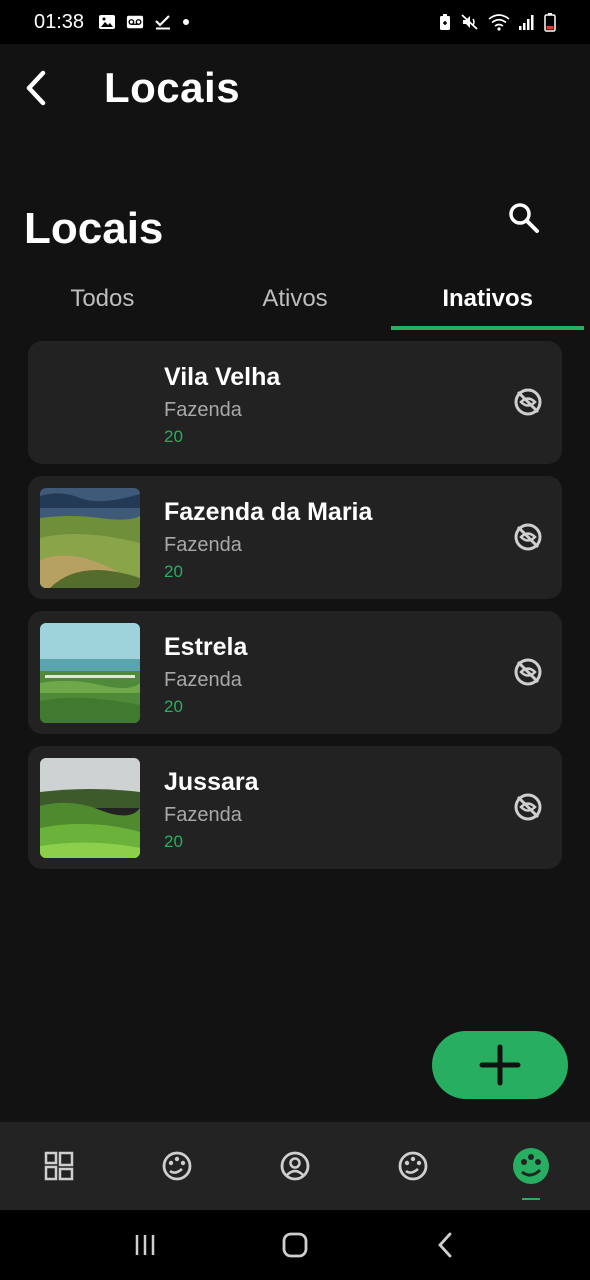 The height and width of the screenshot is (1280, 590). Describe the element at coordinates (102, 299) in the screenshot. I see `tab-todos: Todos` at that location.